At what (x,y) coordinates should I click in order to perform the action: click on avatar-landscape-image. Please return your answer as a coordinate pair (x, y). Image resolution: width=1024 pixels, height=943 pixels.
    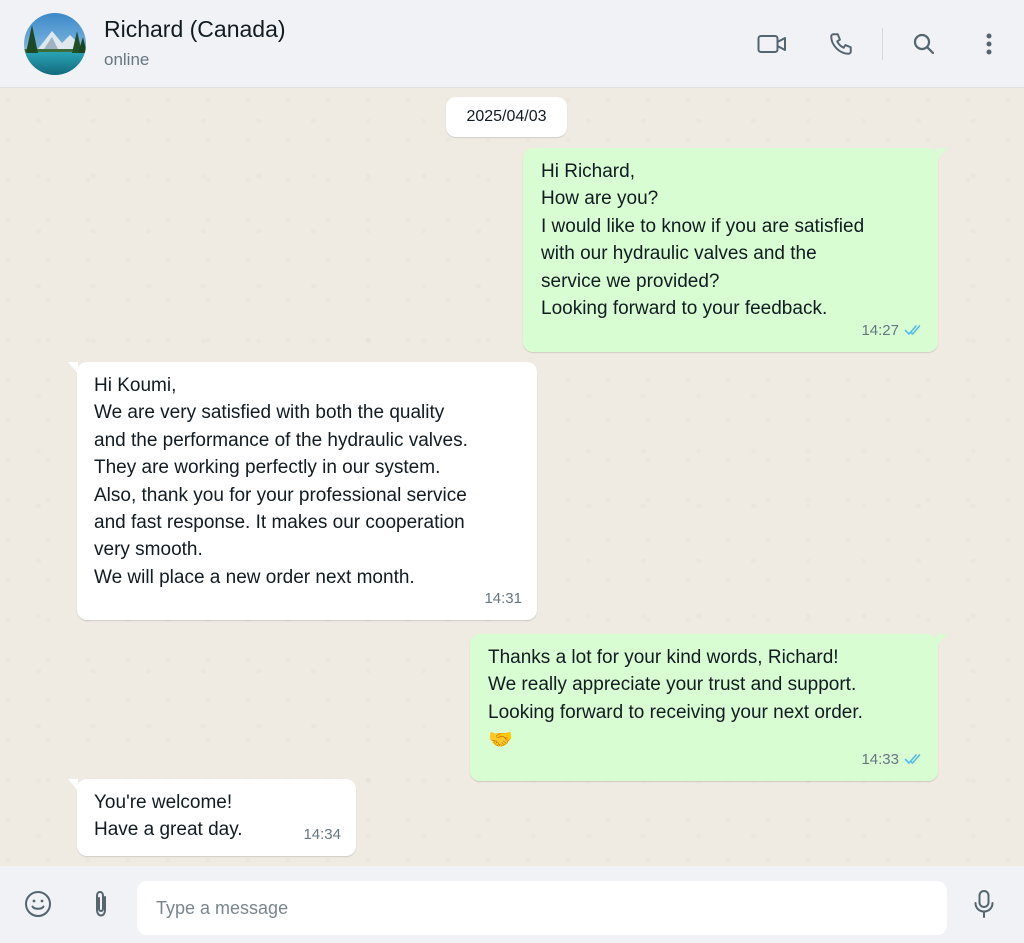
    Looking at the image, I should click on (55, 44).